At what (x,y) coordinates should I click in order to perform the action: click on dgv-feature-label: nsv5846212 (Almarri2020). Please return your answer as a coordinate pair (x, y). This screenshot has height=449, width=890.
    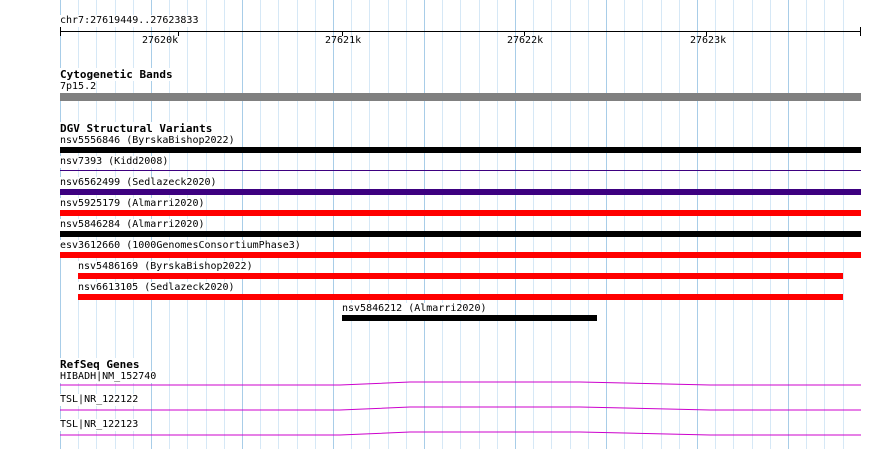
    Looking at the image, I should click on (414, 309).